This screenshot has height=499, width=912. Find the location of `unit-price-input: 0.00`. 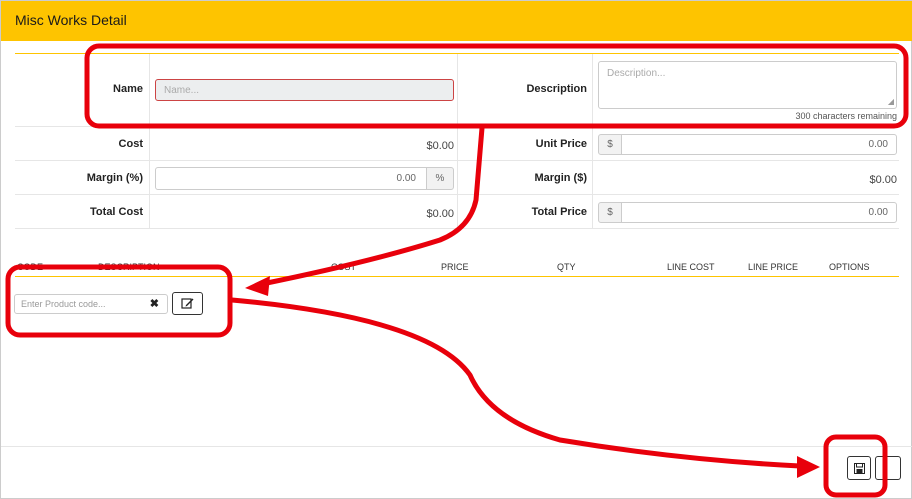

unit-price-input: 0.00 is located at coordinates (759, 144).